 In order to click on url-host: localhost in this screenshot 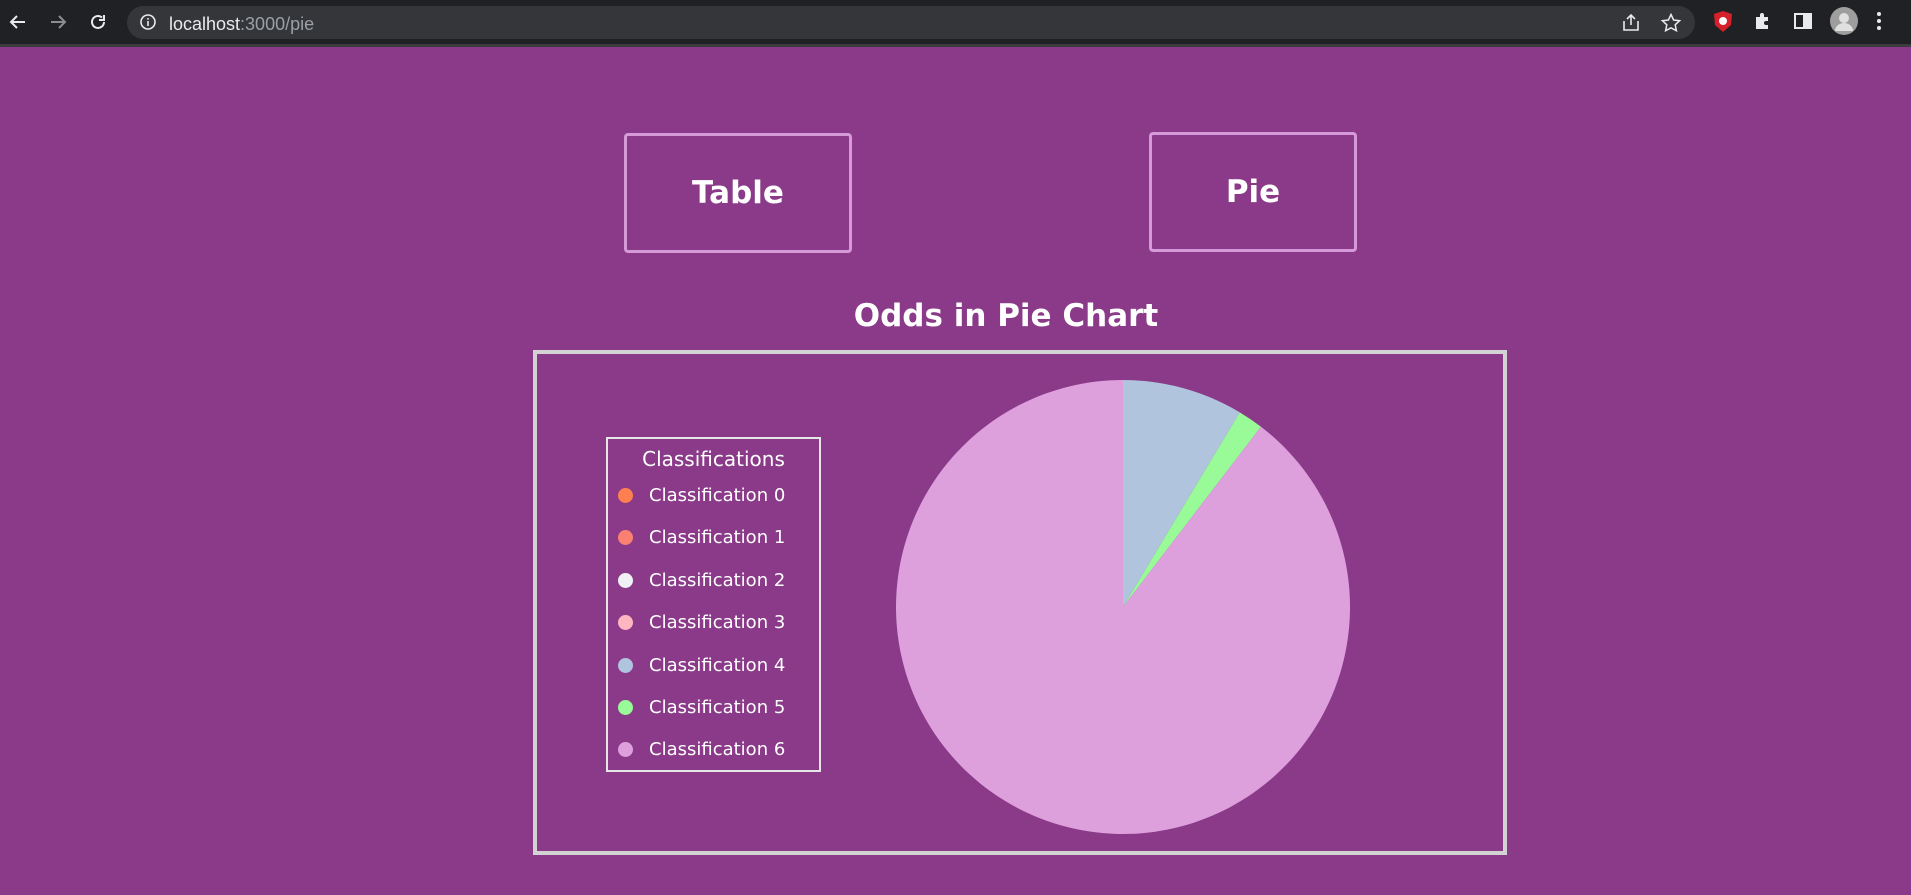, I will do `click(205, 24)`.